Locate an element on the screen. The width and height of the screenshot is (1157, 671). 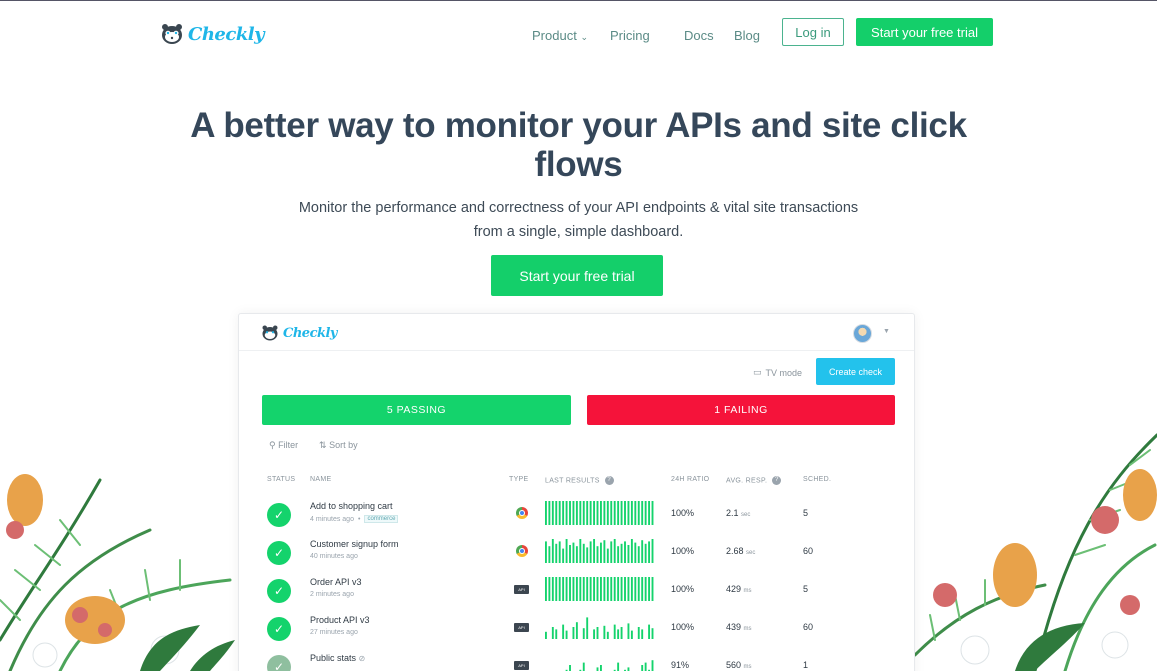
raccoon-logo-icon is located at coordinates (270, 333).